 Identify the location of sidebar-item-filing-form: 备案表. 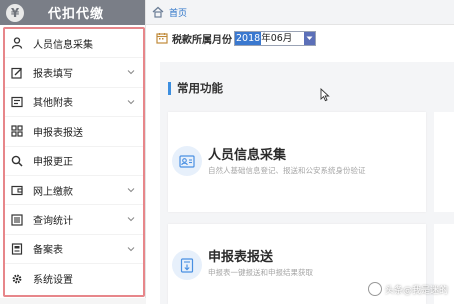
(74, 250).